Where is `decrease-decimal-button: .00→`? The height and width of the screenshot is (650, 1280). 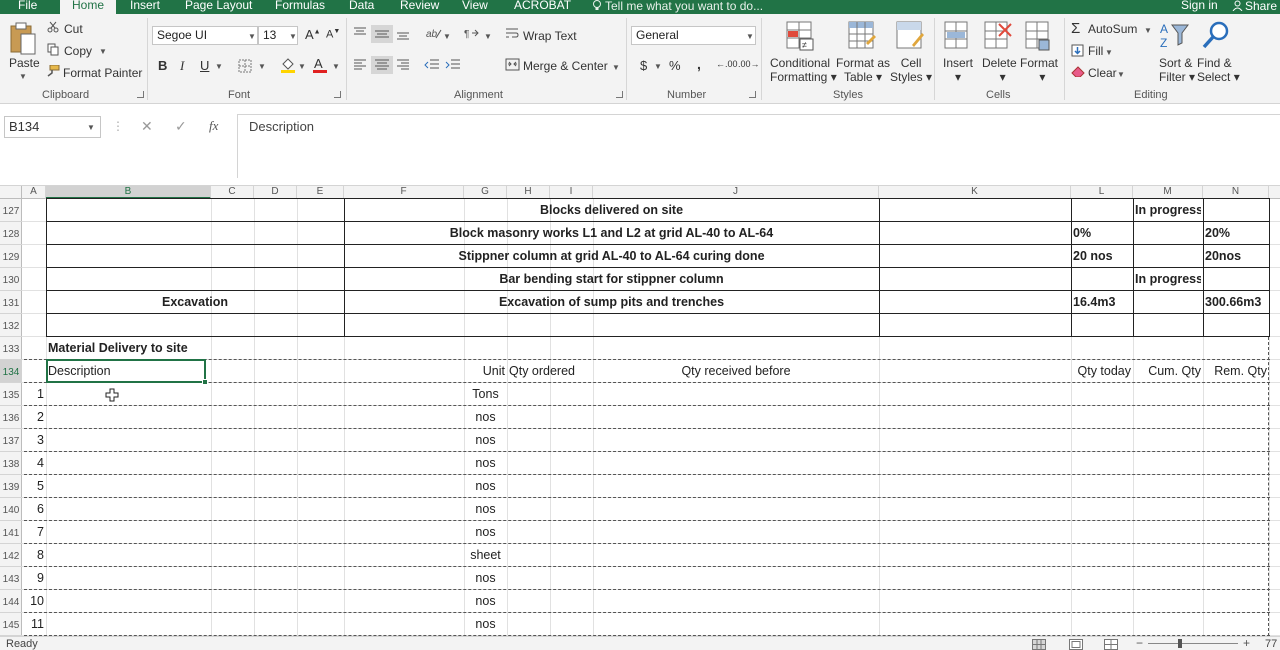
decrease-decimal-button: .00→ is located at coordinates (749, 64).